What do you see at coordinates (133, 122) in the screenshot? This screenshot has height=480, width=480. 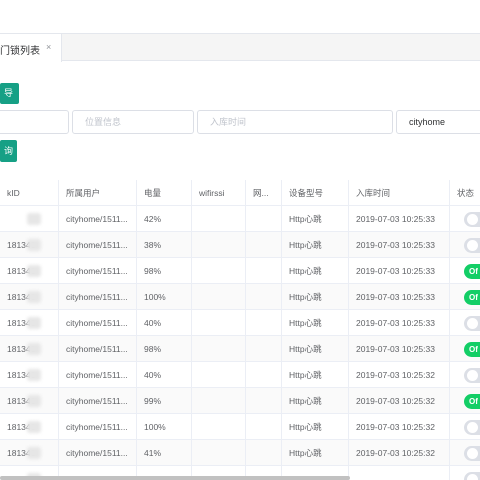 I see `location-input: 位置信息` at bounding box center [133, 122].